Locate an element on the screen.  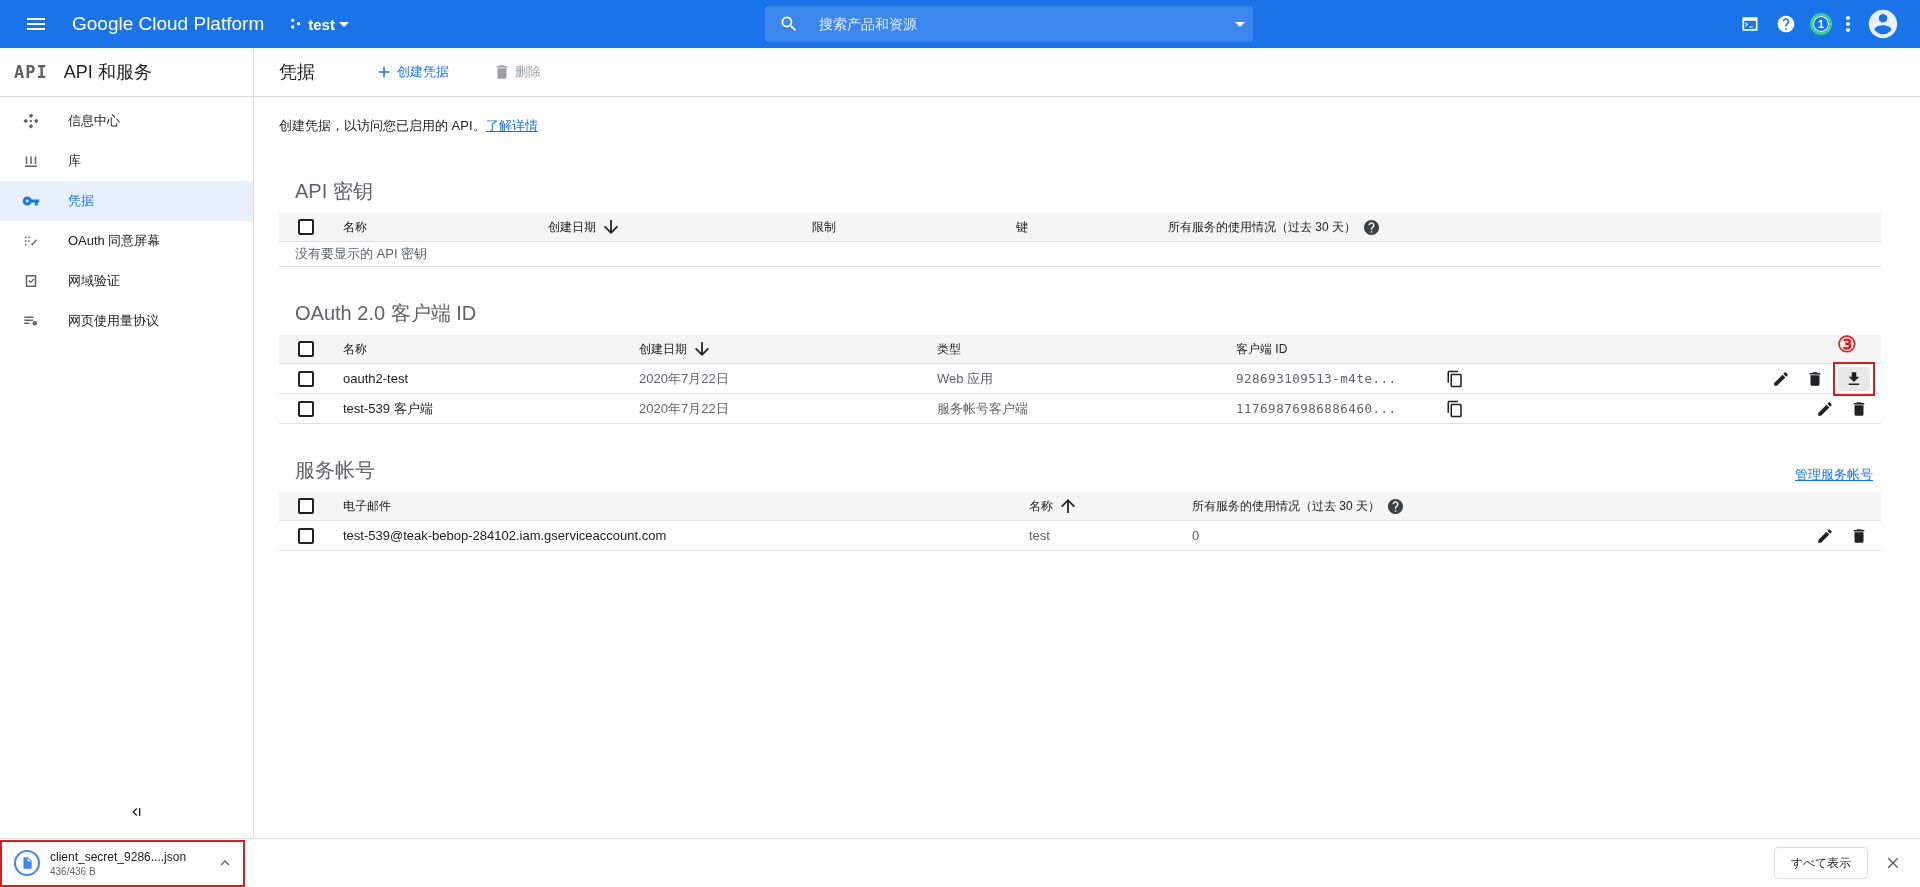
search-box: 搜索产品和资源 is located at coordinates (1009, 24).